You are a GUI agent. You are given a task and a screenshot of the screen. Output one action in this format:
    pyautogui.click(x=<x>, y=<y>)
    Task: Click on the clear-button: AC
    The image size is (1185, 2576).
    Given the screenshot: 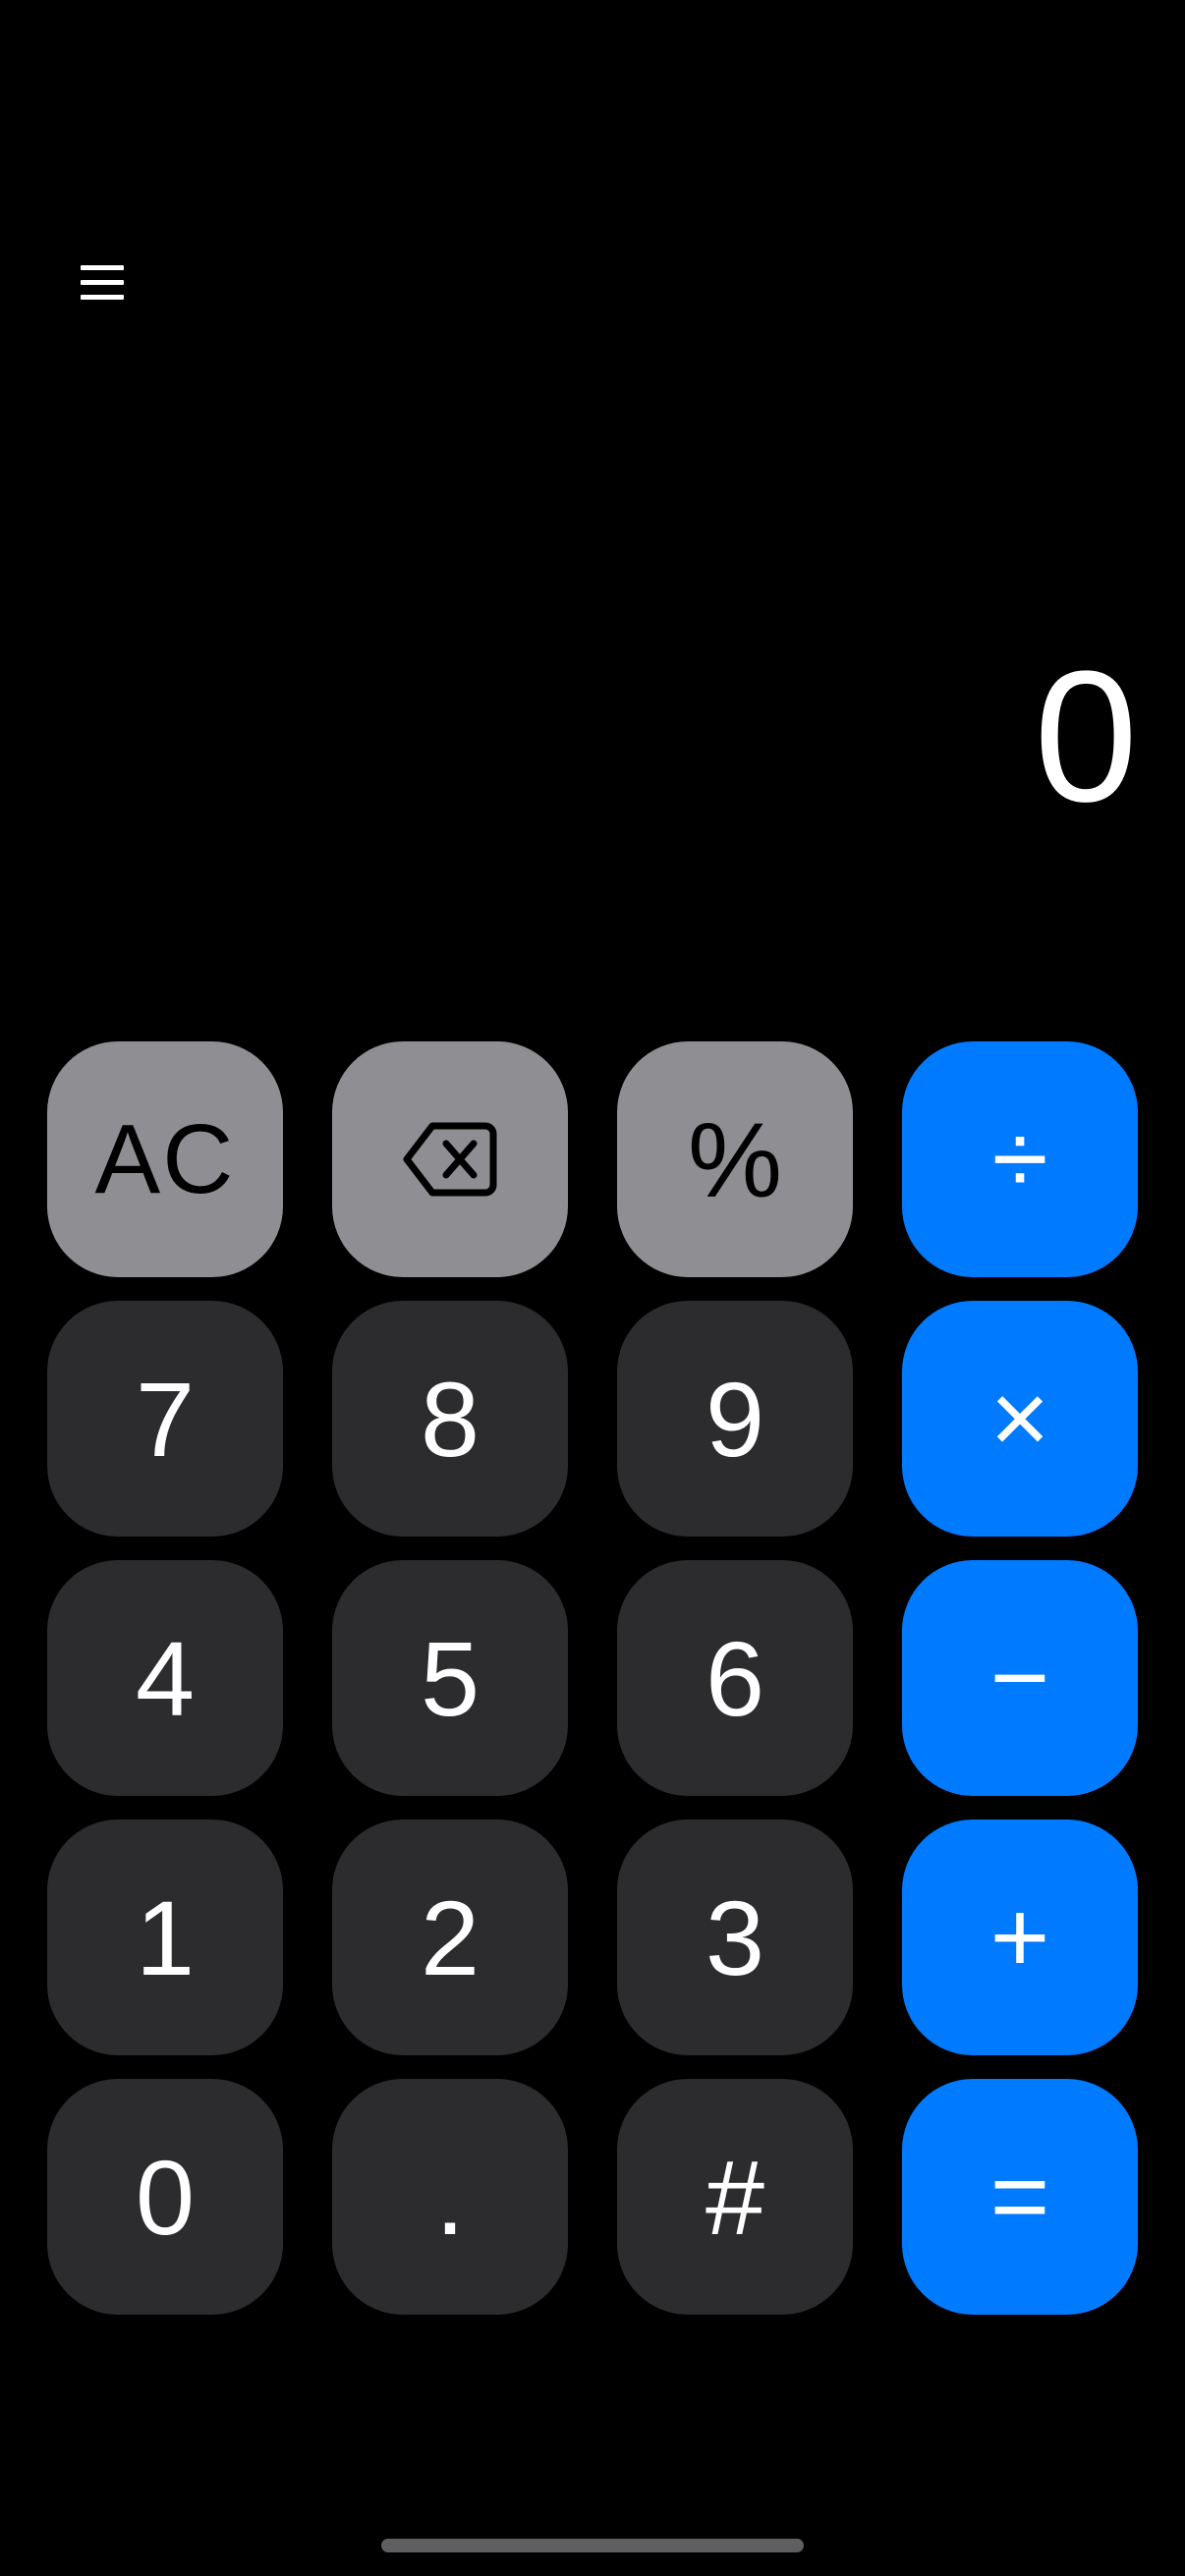 What is the action you would take?
    pyautogui.click(x=165, y=1159)
    